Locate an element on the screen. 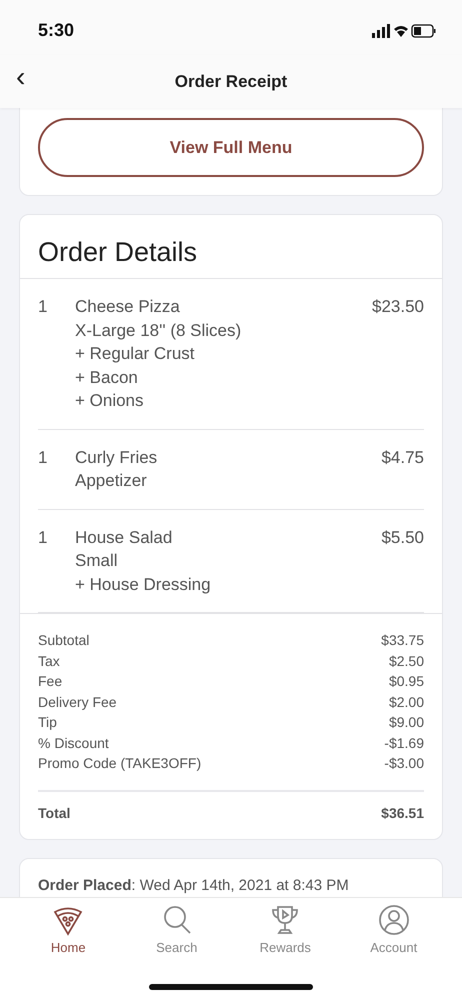 The width and height of the screenshot is (462, 1000). item-name: House Salad is located at coordinates (124, 537).